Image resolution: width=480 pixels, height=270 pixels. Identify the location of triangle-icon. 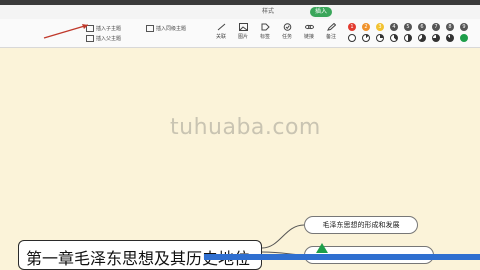
(322, 248).